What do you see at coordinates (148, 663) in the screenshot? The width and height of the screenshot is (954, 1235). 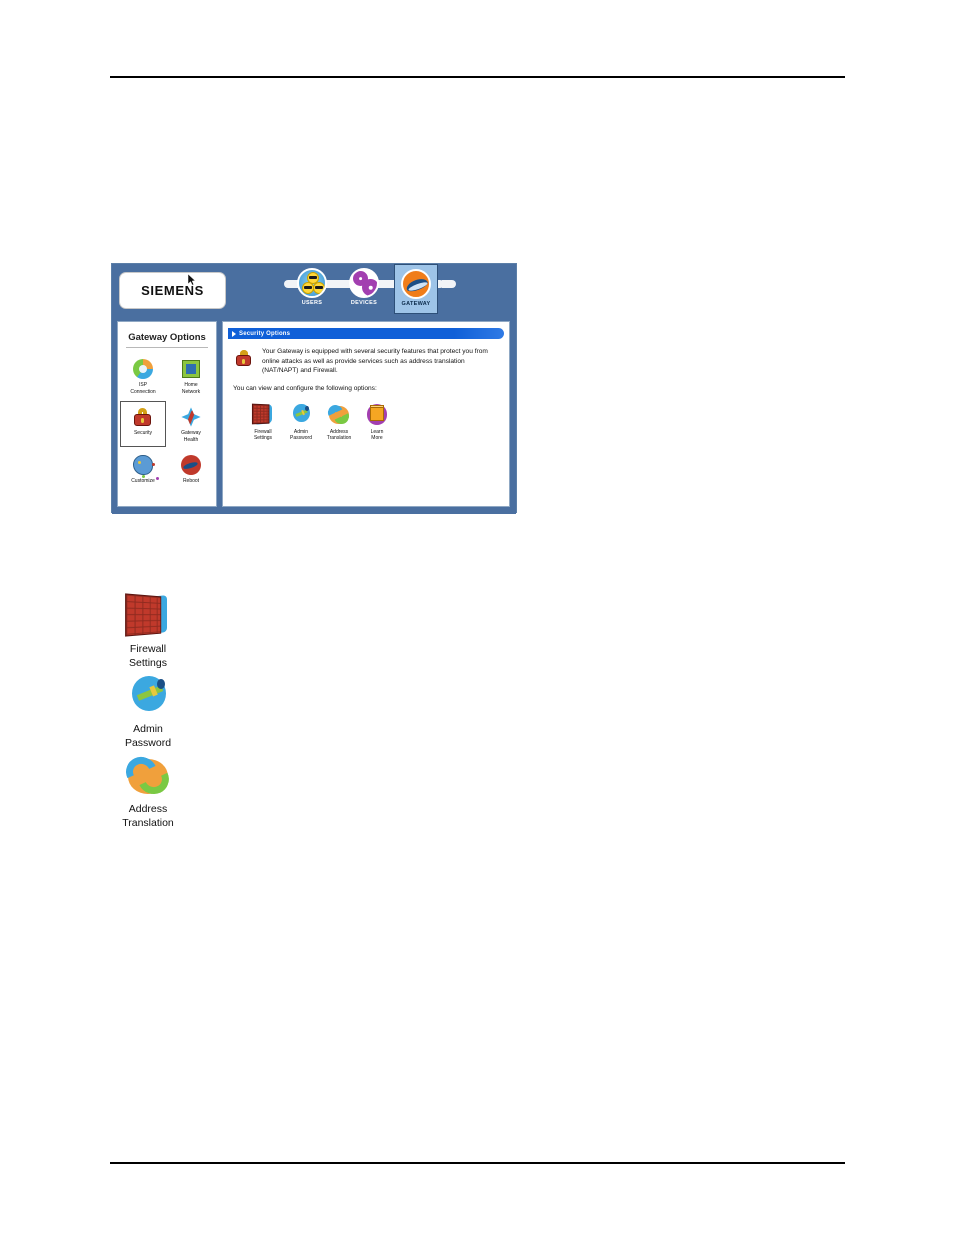 I see `callout-label-2: Settings` at bounding box center [148, 663].